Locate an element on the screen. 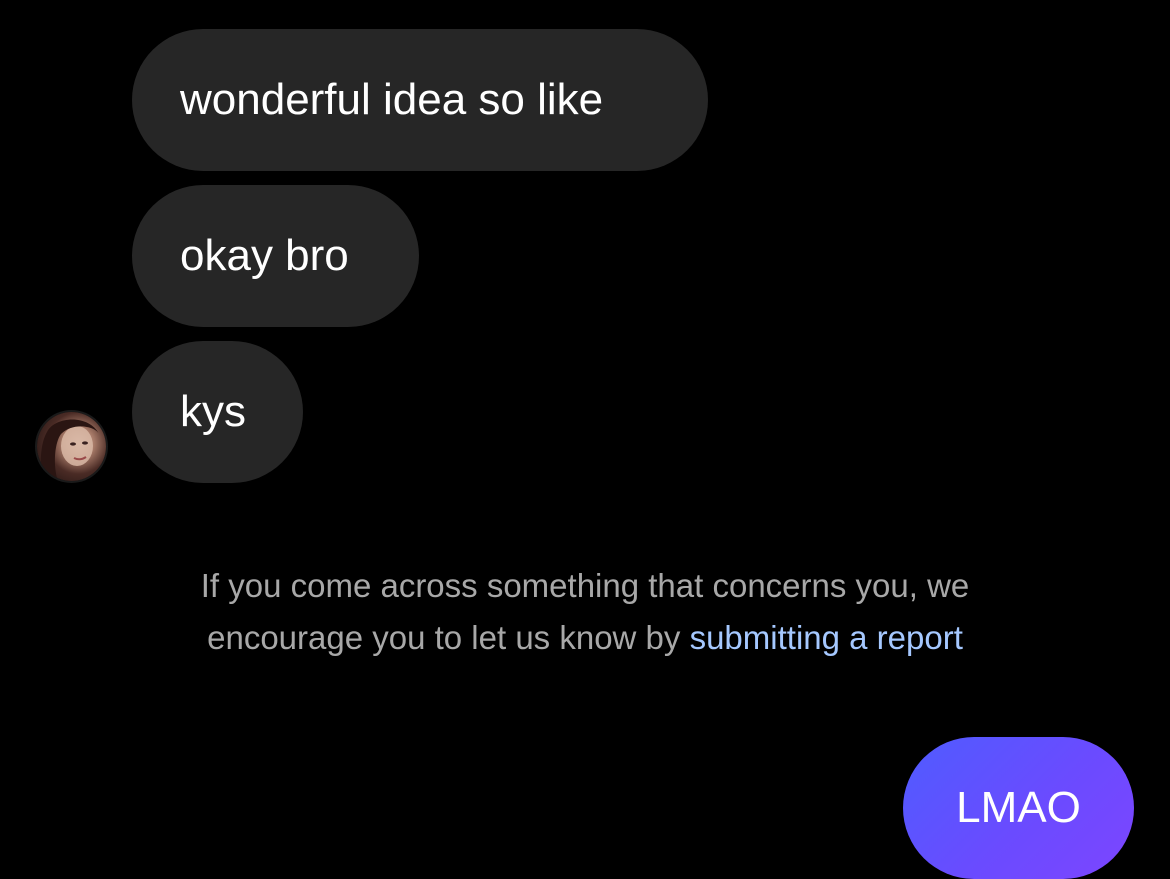 Image resolution: width=1170 pixels, height=879 pixels. received-message-bubble: okay bro is located at coordinates (275, 256).